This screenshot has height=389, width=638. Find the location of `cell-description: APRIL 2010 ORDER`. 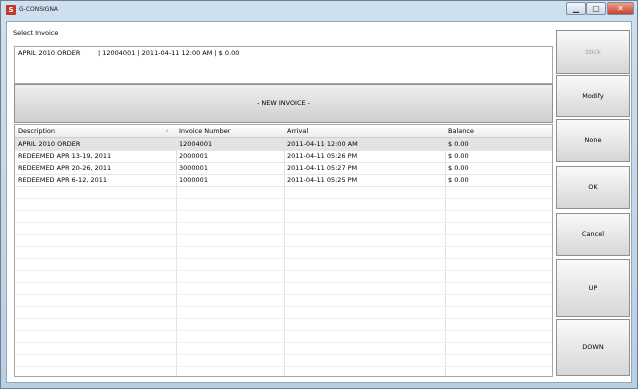

cell-description: APRIL 2010 ORDER is located at coordinates (49, 144).